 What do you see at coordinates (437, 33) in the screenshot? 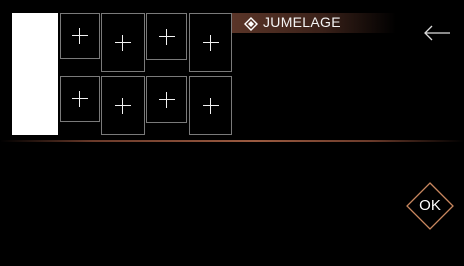
I see `left-arrow-icon` at bounding box center [437, 33].